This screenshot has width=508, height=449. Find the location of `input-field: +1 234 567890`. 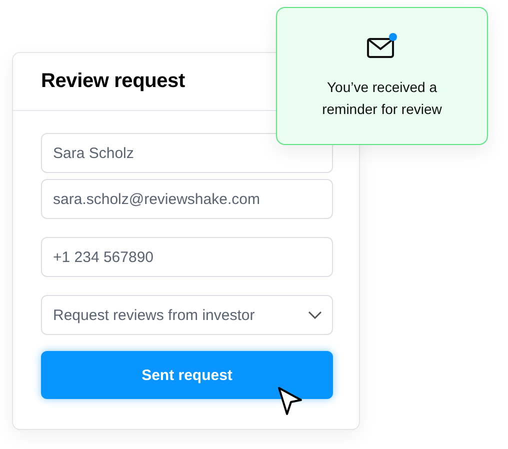

input-field: +1 234 567890 is located at coordinates (187, 257).